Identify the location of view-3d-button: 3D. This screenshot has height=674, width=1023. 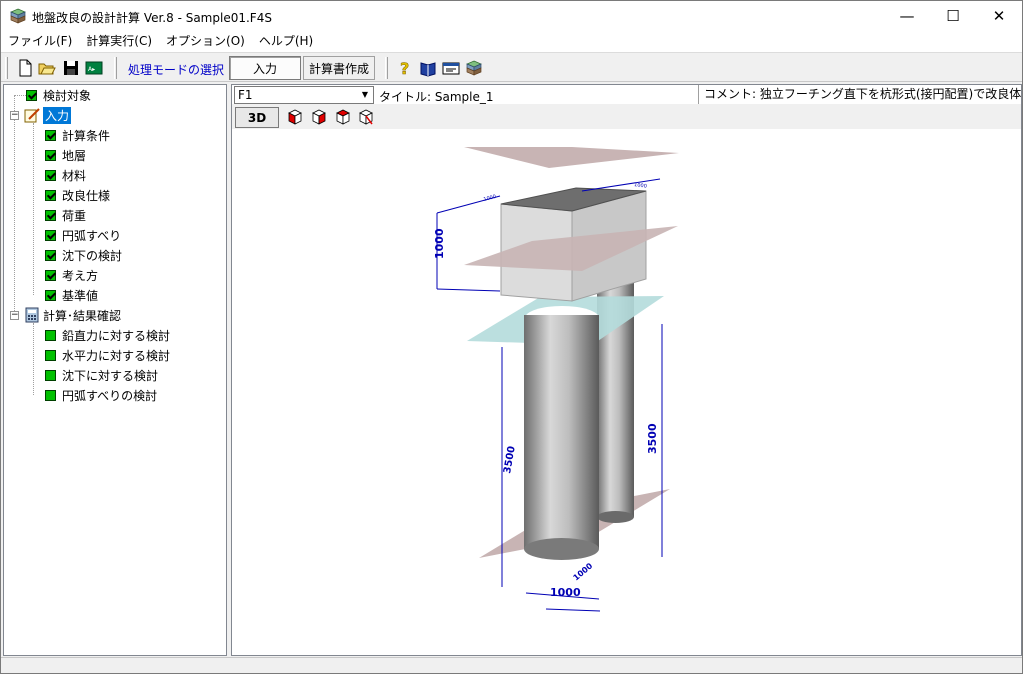
(257, 117).